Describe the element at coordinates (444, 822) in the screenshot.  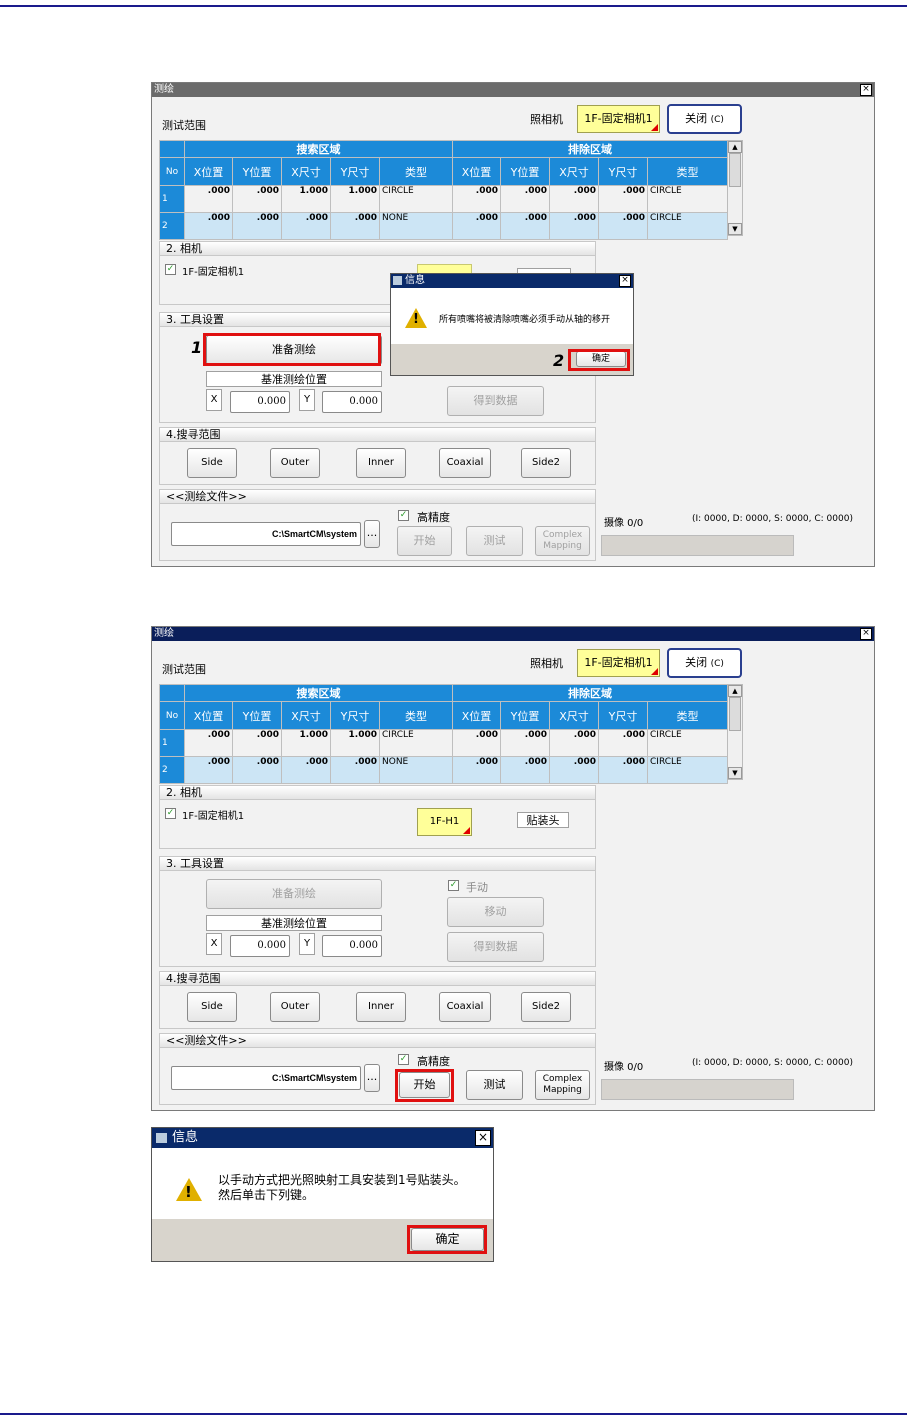
I see `head-select: 1F-H1` at that location.